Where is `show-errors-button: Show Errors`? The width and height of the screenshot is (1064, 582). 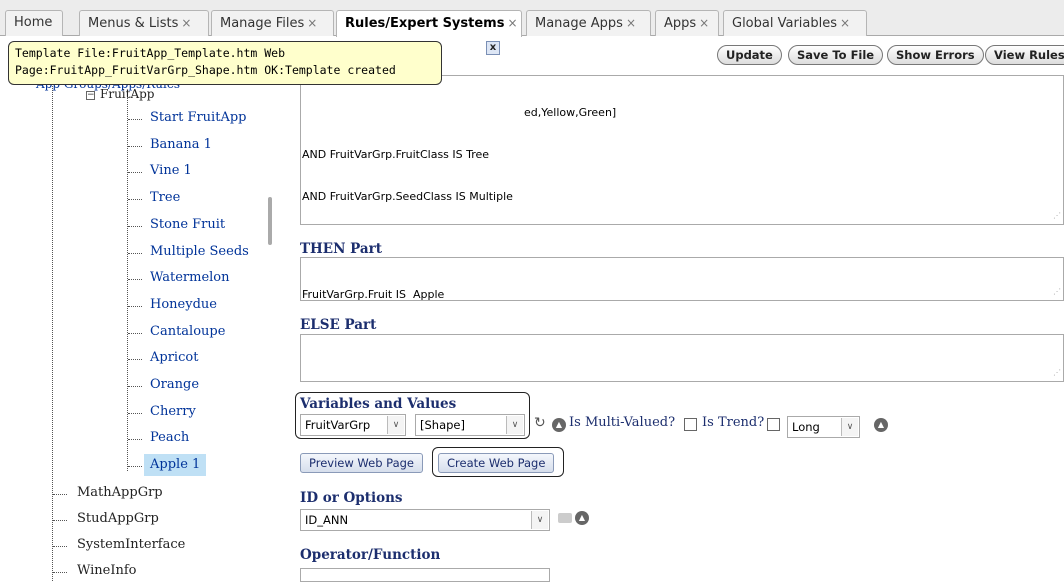 show-errors-button: Show Errors is located at coordinates (935, 55).